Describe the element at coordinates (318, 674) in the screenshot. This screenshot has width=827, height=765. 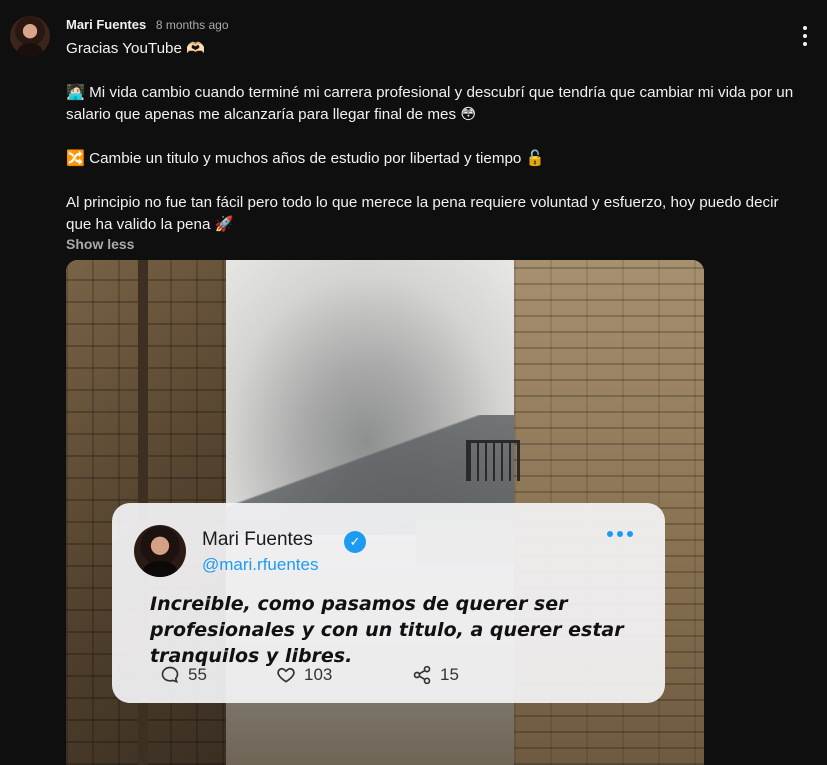
I see `like-count: 103` at that location.